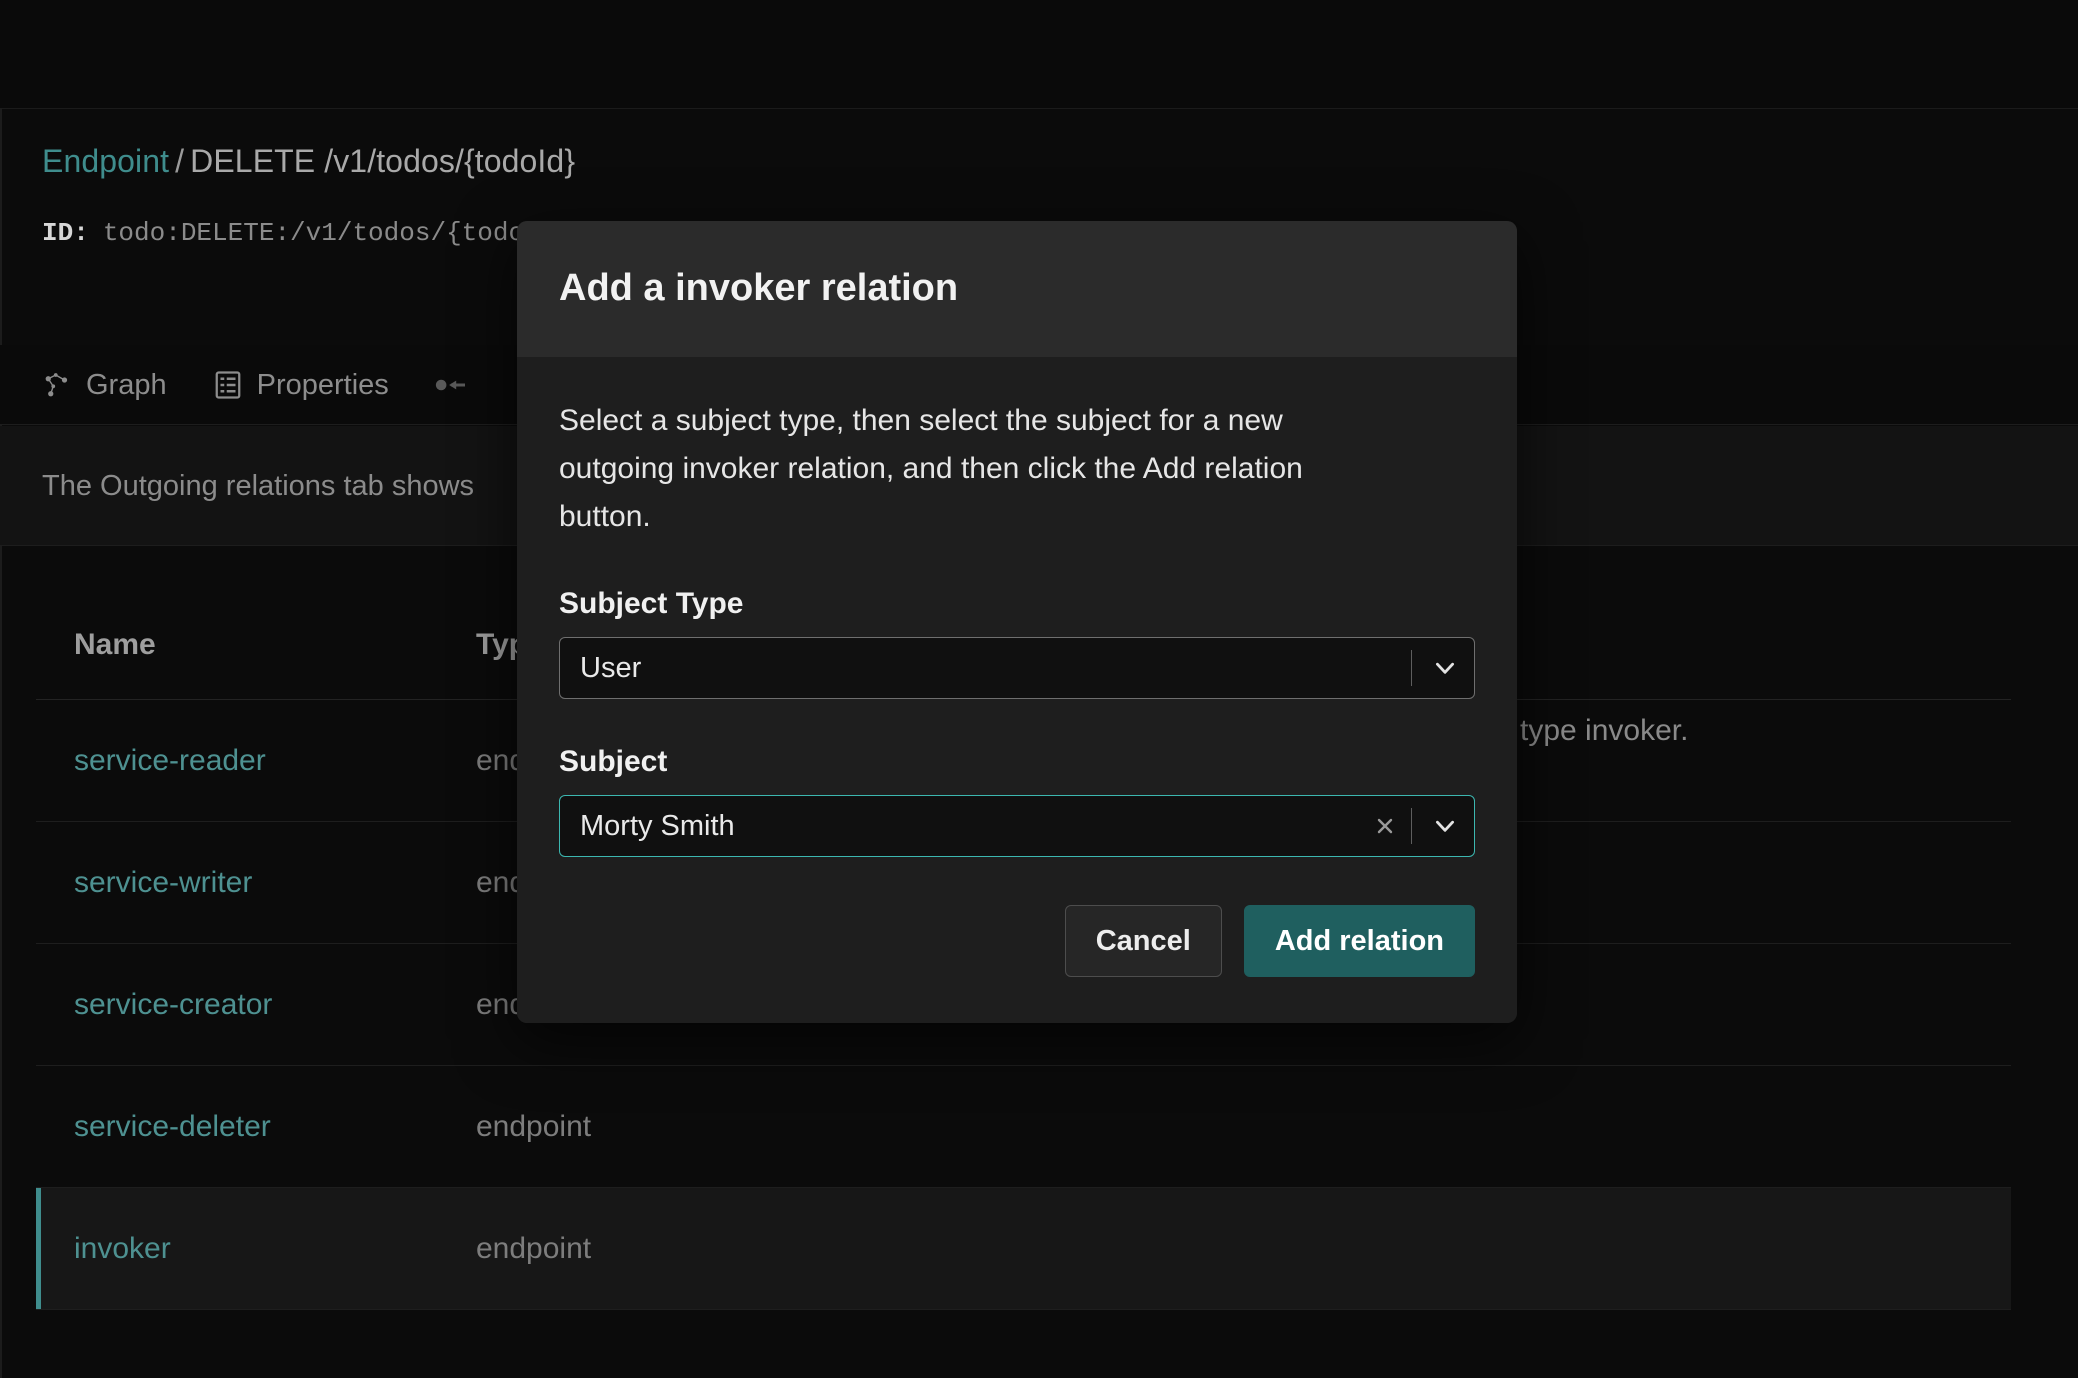  Describe the element at coordinates (759, 288) in the screenshot. I see `dialog-title: Add a invoker relation` at that location.